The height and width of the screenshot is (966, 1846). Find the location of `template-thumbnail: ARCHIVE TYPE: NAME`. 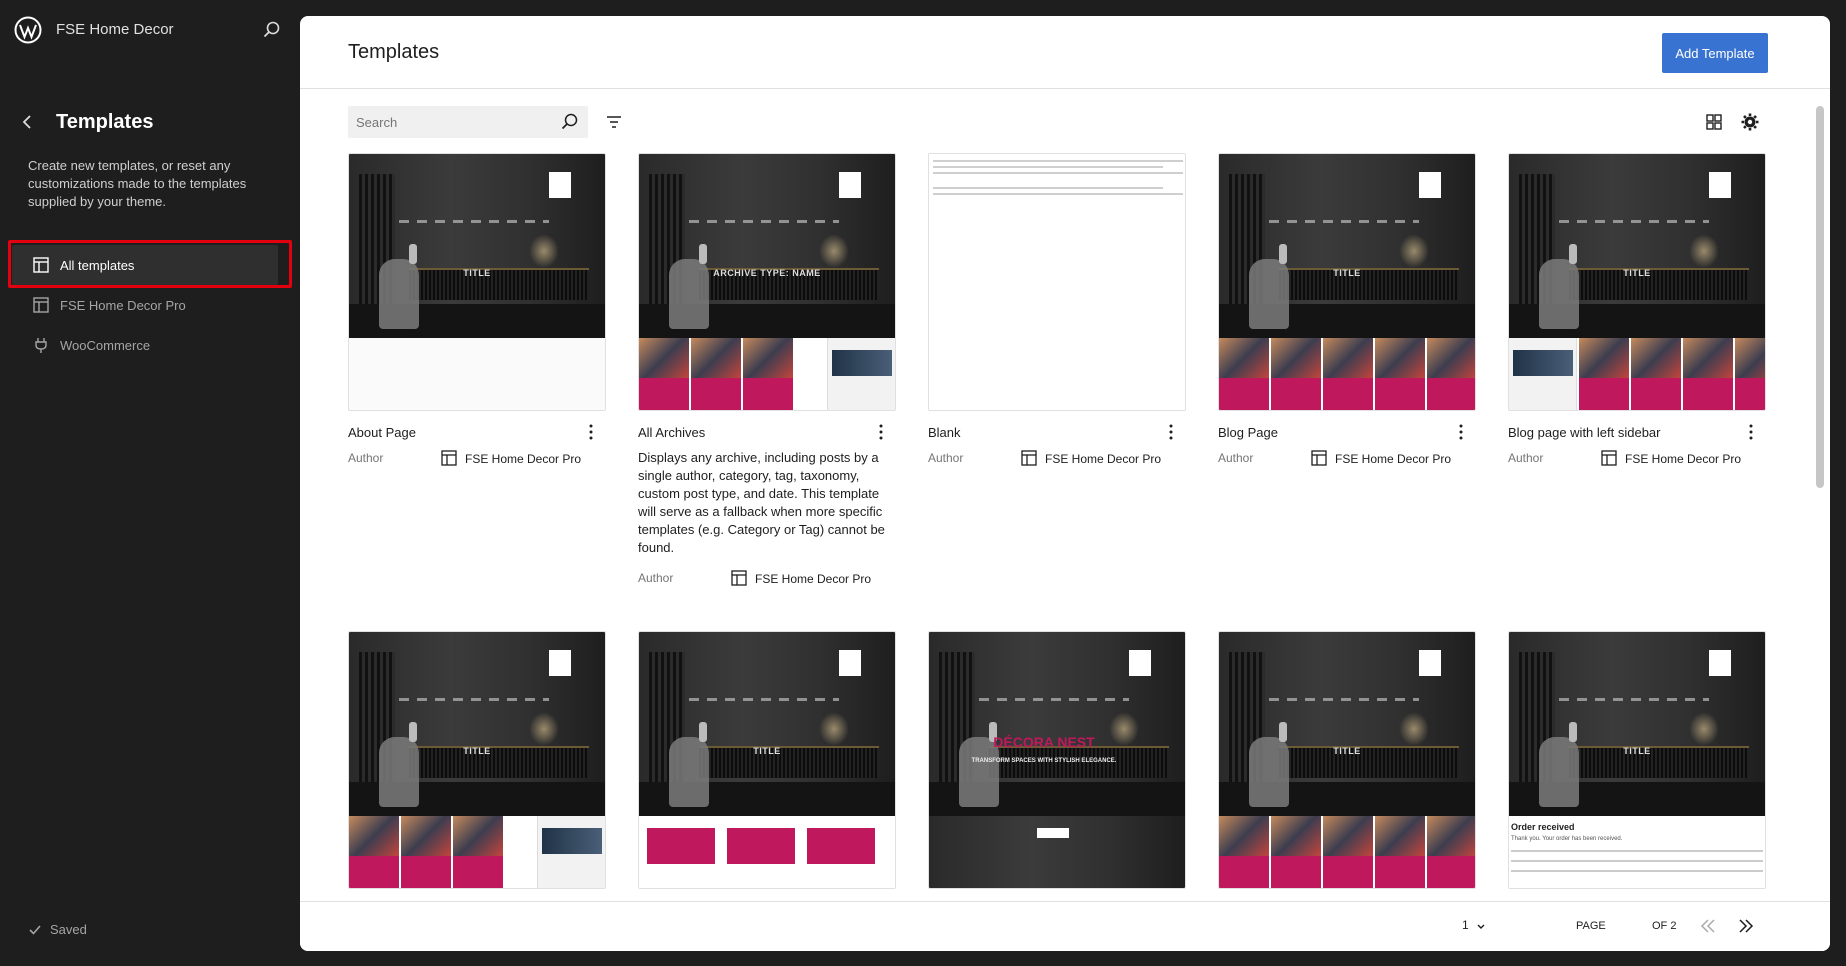

template-thumbnail: ARCHIVE TYPE: NAME is located at coordinates (767, 282).